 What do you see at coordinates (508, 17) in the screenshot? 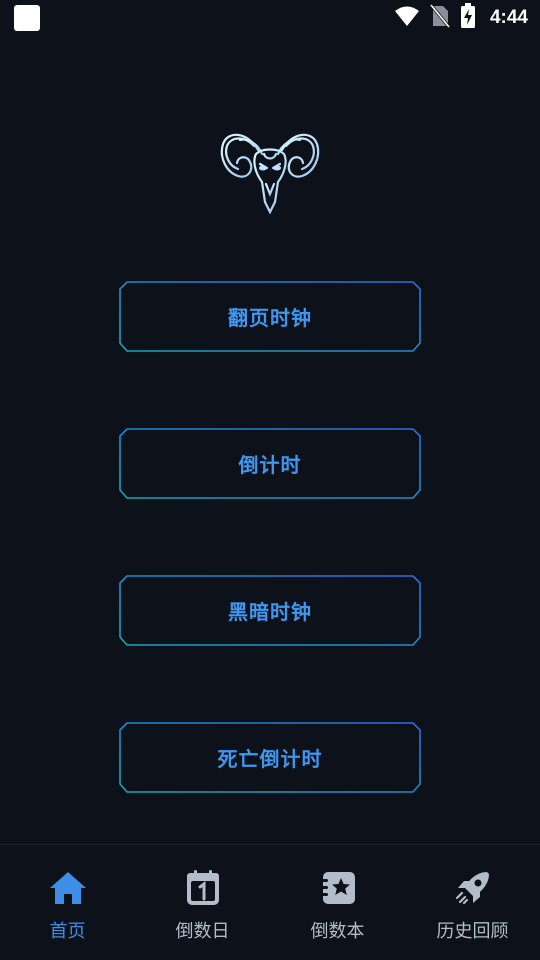
I see `status-time: 4:44` at bounding box center [508, 17].